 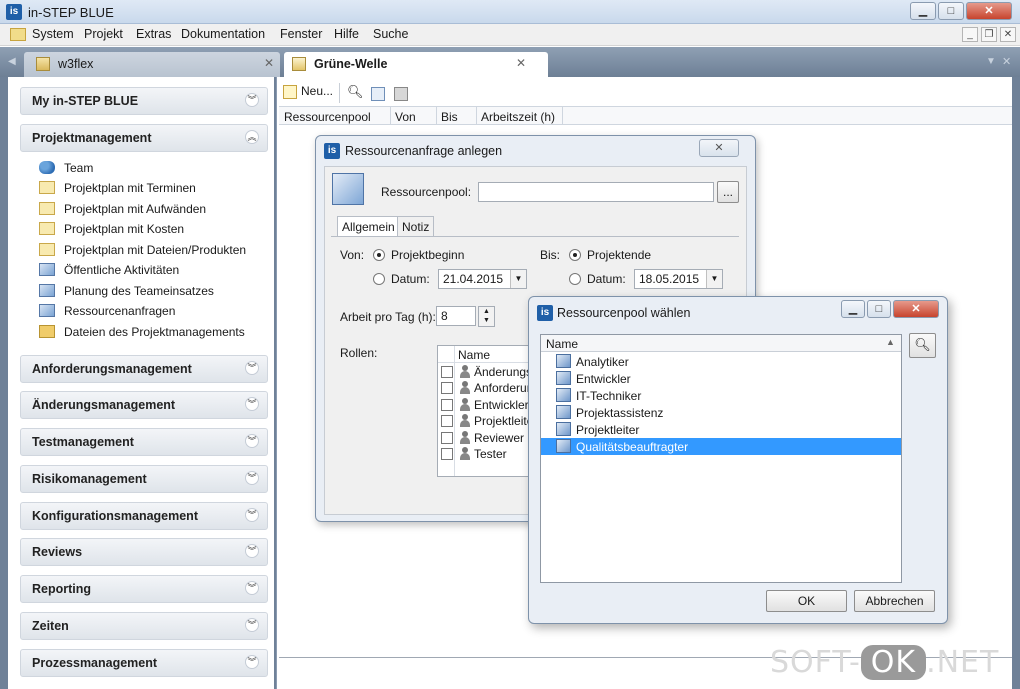 What do you see at coordinates (252, 137) in the screenshot?
I see `chevron-up-icon: ︽` at bounding box center [252, 137].